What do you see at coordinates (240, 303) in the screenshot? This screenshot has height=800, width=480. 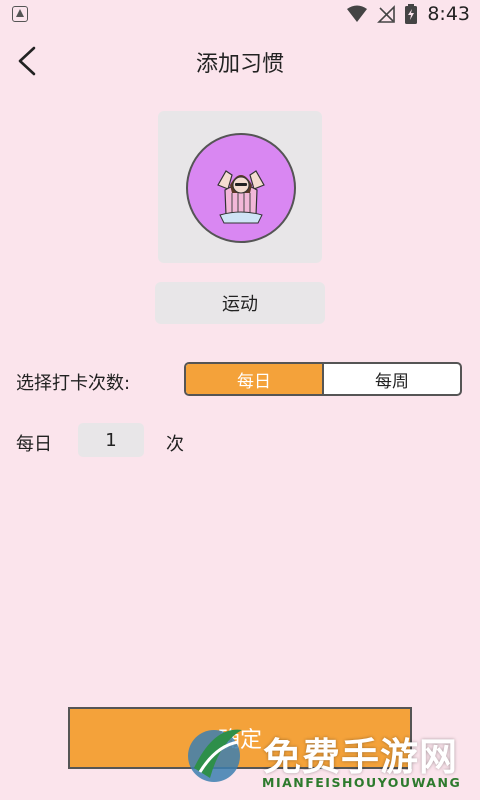 I see `habit-name-field: 运动` at bounding box center [240, 303].